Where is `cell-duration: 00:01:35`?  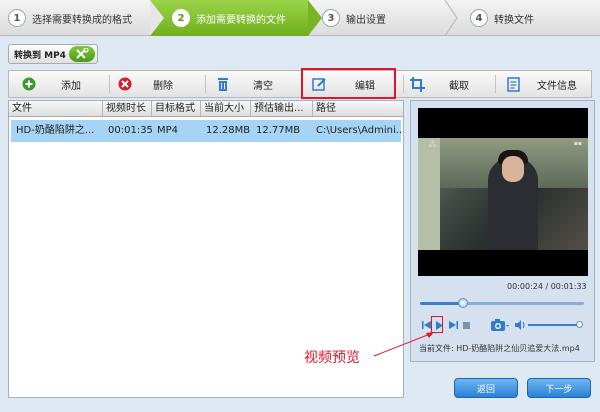
cell-duration: 00:01:35 is located at coordinates (130, 130).